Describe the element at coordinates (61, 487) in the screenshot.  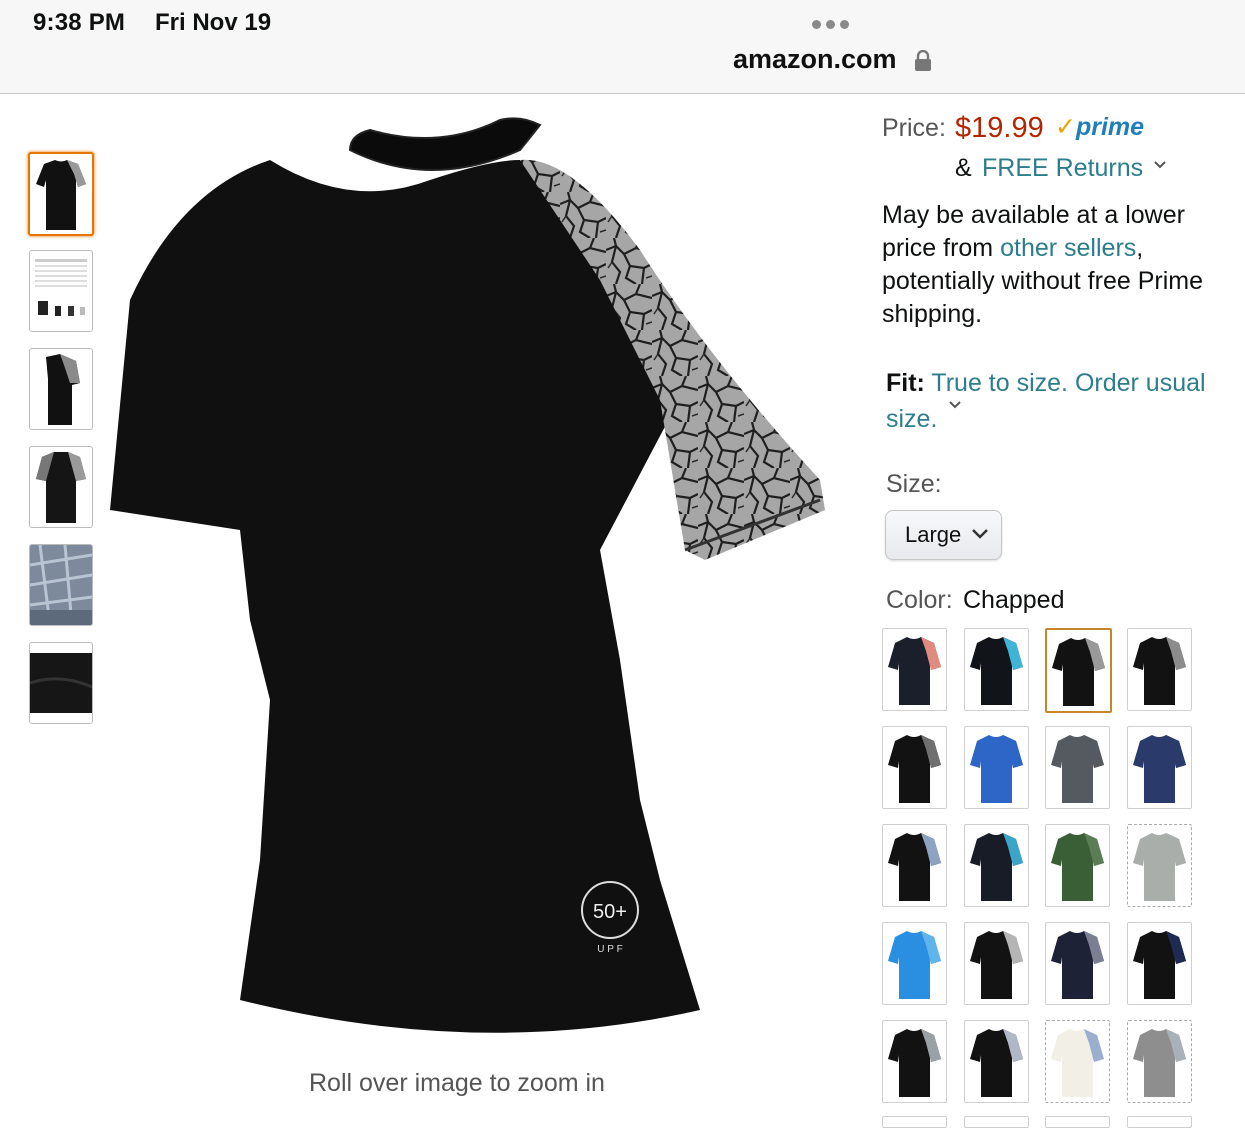
I see `thumb-shirt-back` at that location.